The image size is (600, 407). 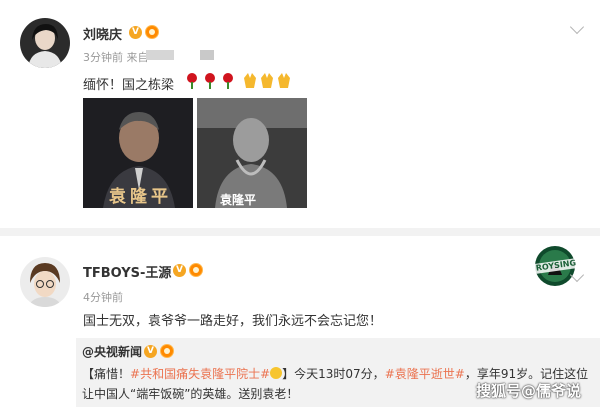 What do you see at coordinates (138, 153) in the screenshot?
I see `post-image-1: 袁隆平` at bounding box center [138, 153].